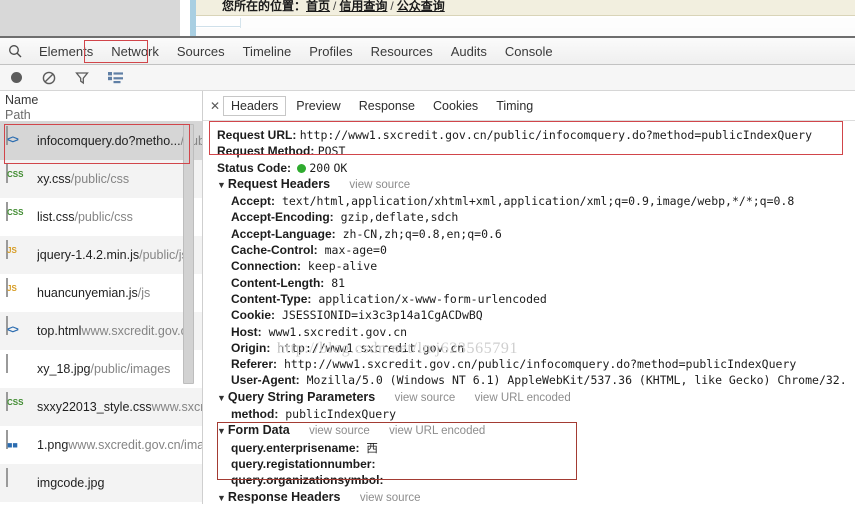 The image size is (855, 505). What do you see at coordinates (469, 51) in the screenshot?
I see `tab-audits: Audits` at bounding box center [469, 51].